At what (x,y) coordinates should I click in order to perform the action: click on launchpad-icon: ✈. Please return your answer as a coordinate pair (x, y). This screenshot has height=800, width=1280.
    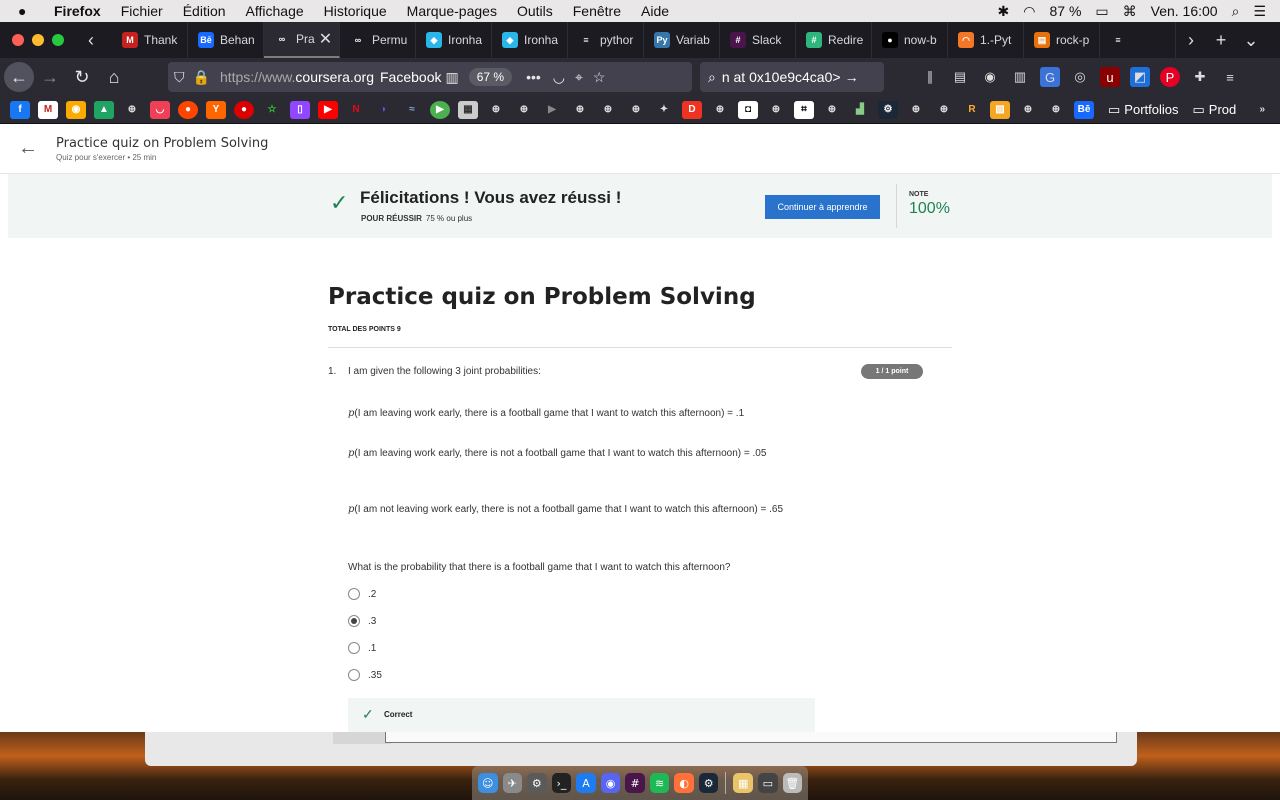
    Looking at the image, I should click on (512, 783).